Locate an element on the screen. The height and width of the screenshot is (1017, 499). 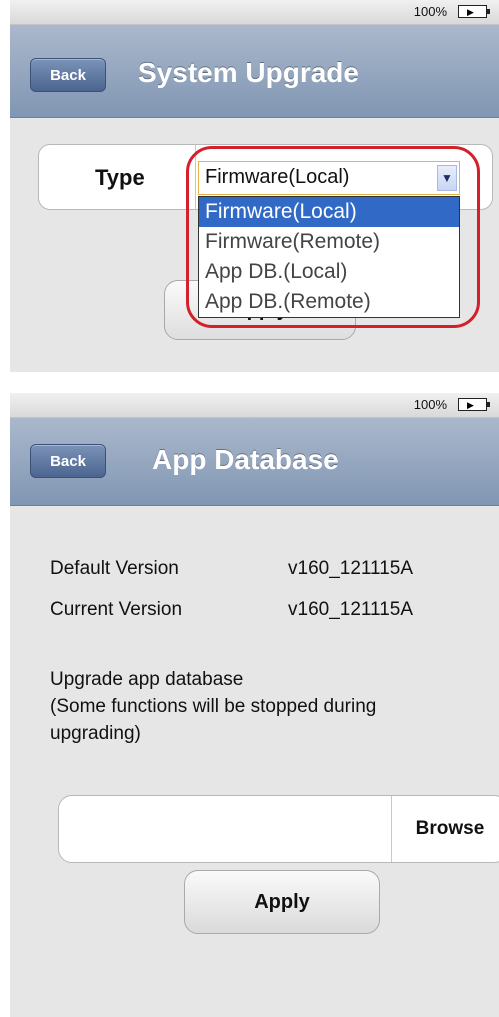
option-firmware-local: Firmware(Local) is located at coordinates (329, 212).